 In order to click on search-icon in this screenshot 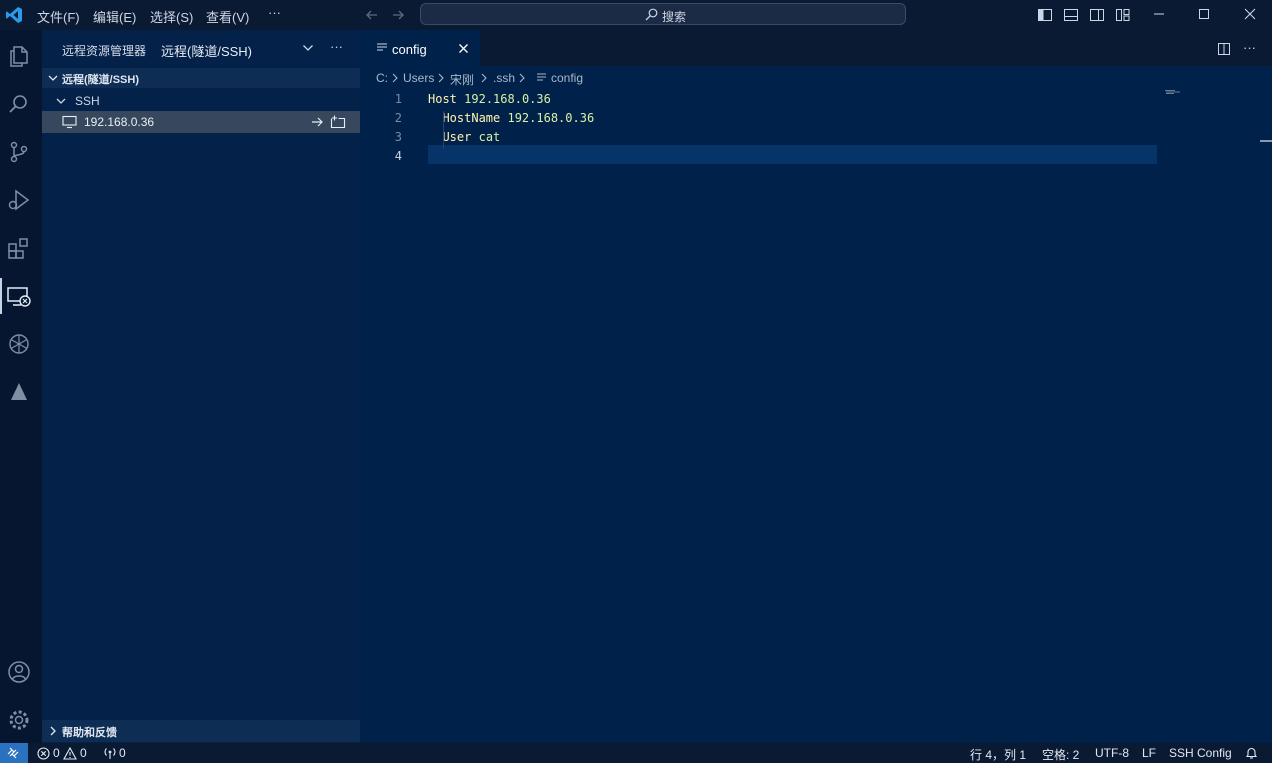, I will do `click(651, 14)`.